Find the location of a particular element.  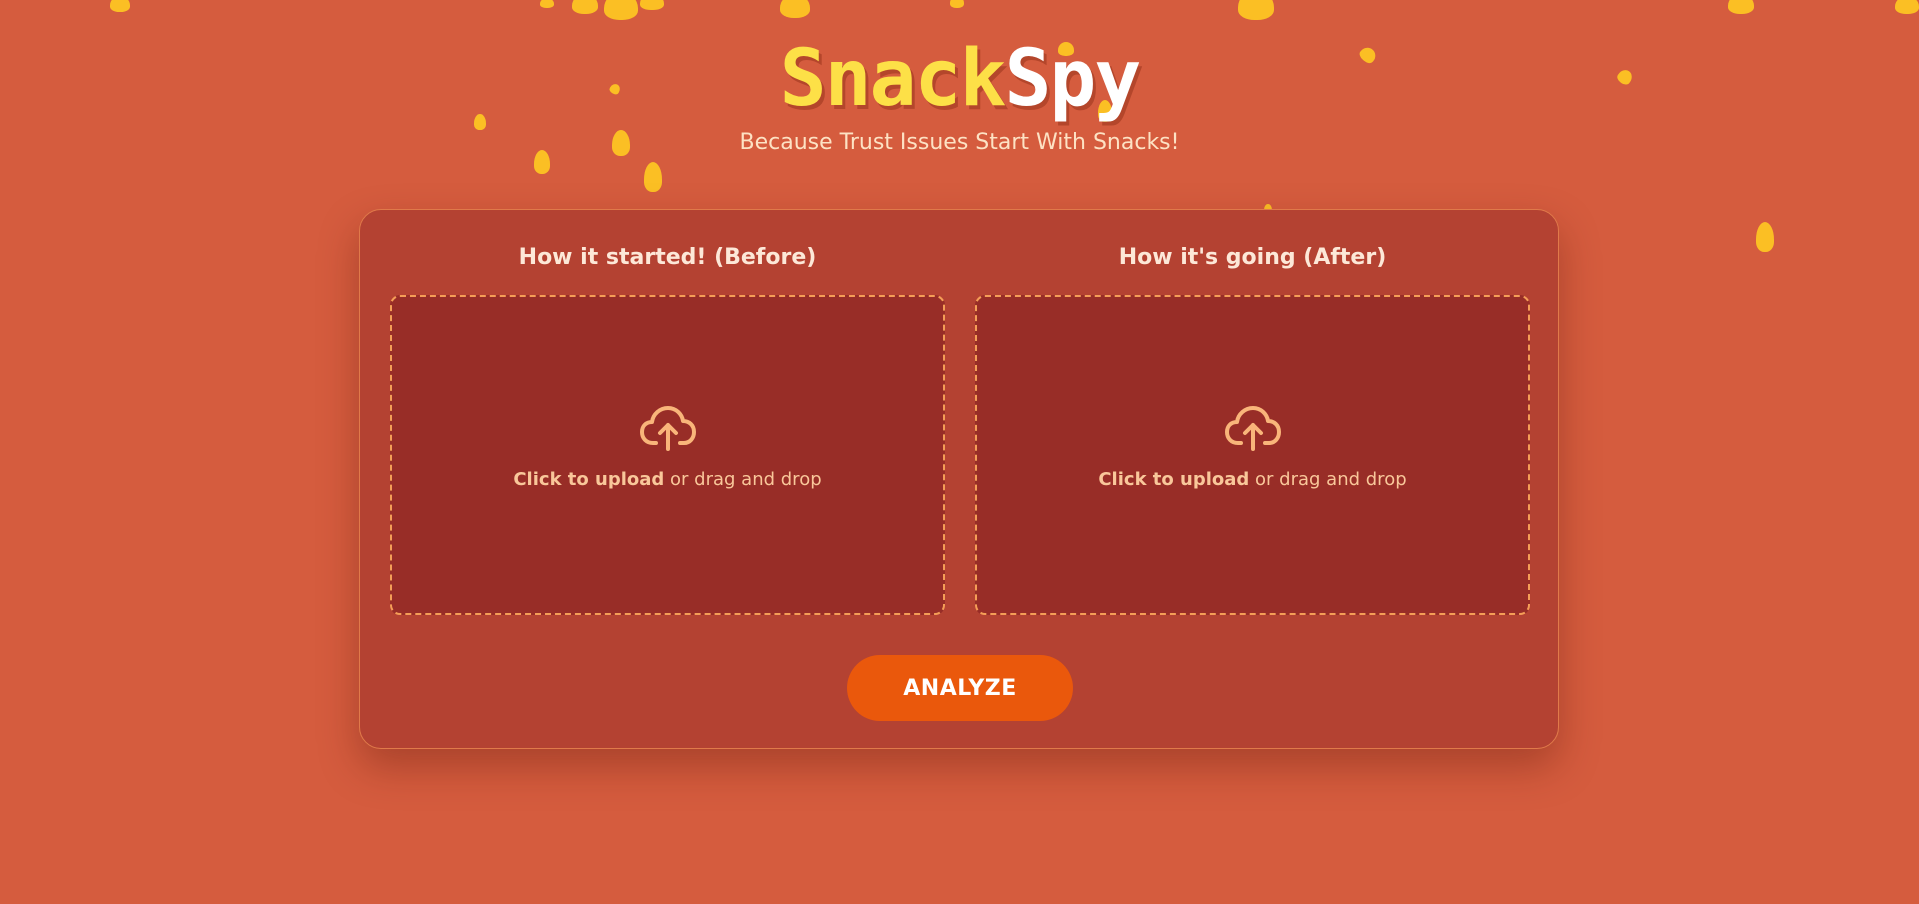

analyze-button: ANALYZE is located at coordinates (960, 688).